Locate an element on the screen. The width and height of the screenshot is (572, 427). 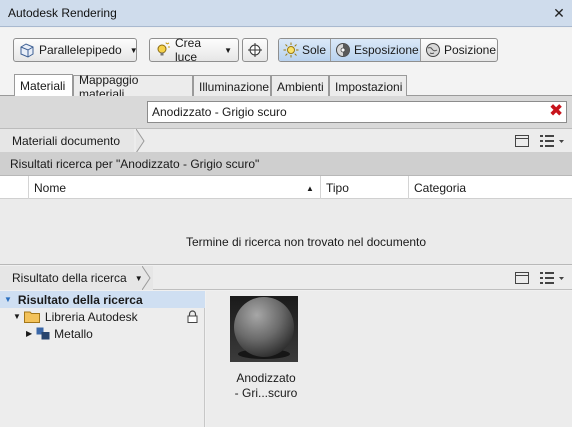
tab-ambienti: Ambienti is located at coordinates (300, 86).